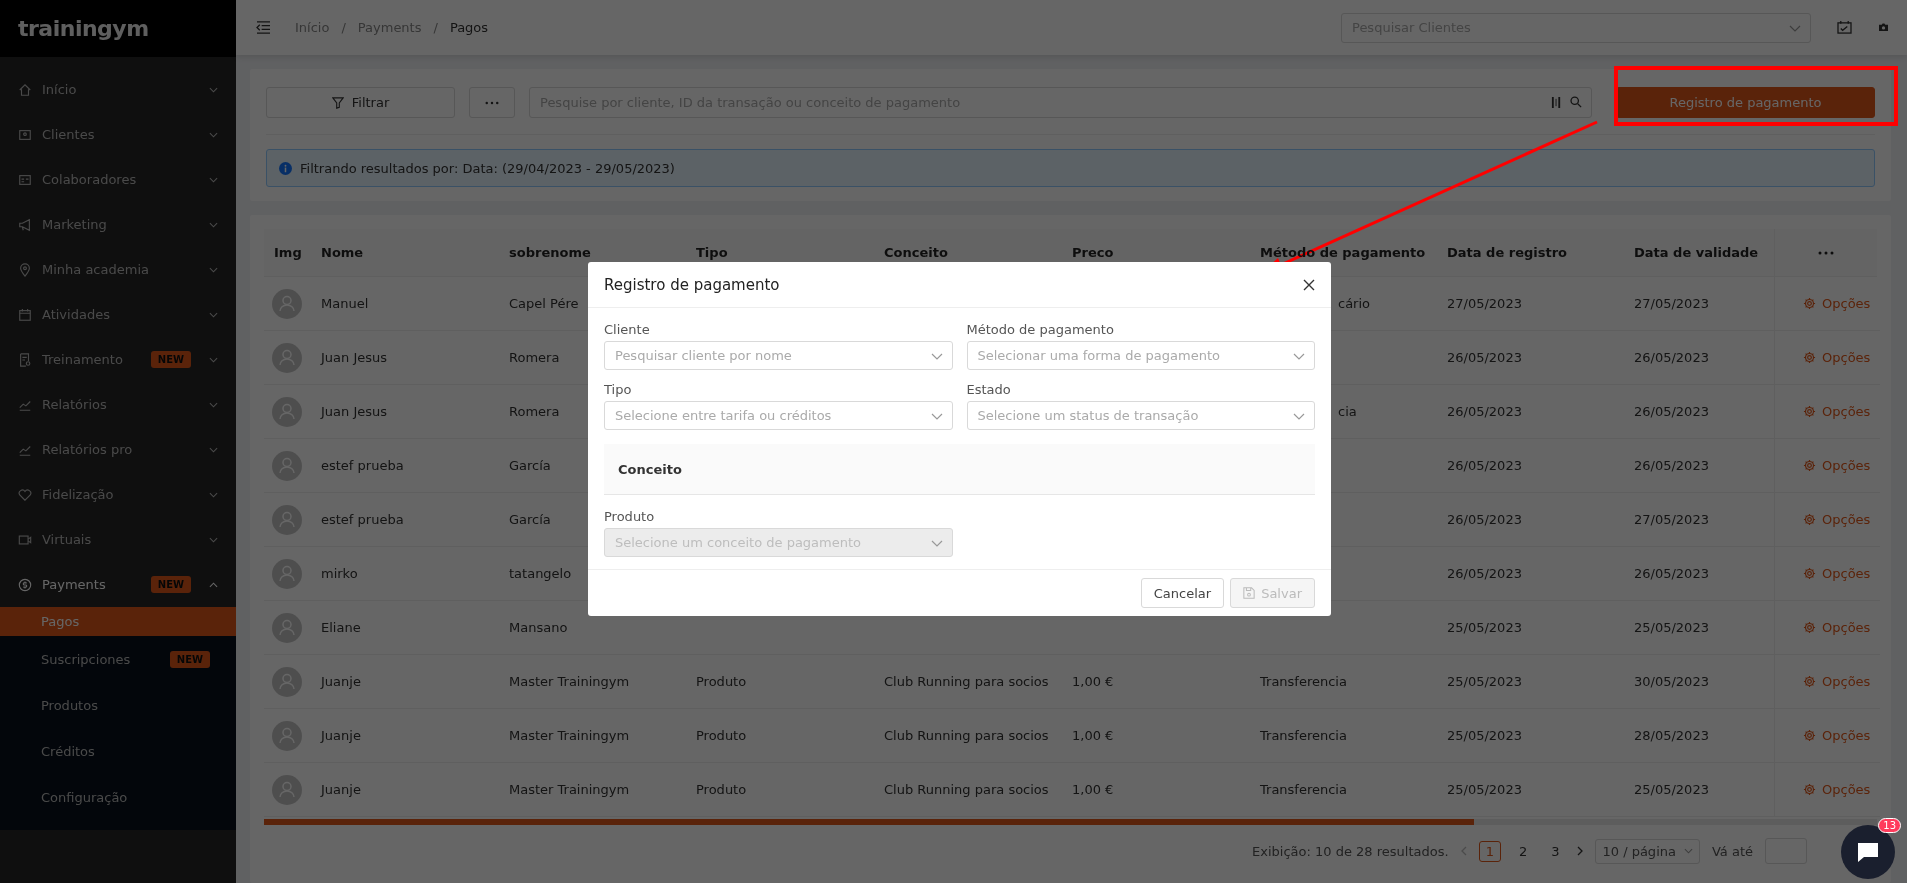 The height and width of the screenshot is (883, 1907). What do you see at coordinates (1555, 851) in the screenshot?
I see `page-button: 3` at bounding box center [1555, 851].